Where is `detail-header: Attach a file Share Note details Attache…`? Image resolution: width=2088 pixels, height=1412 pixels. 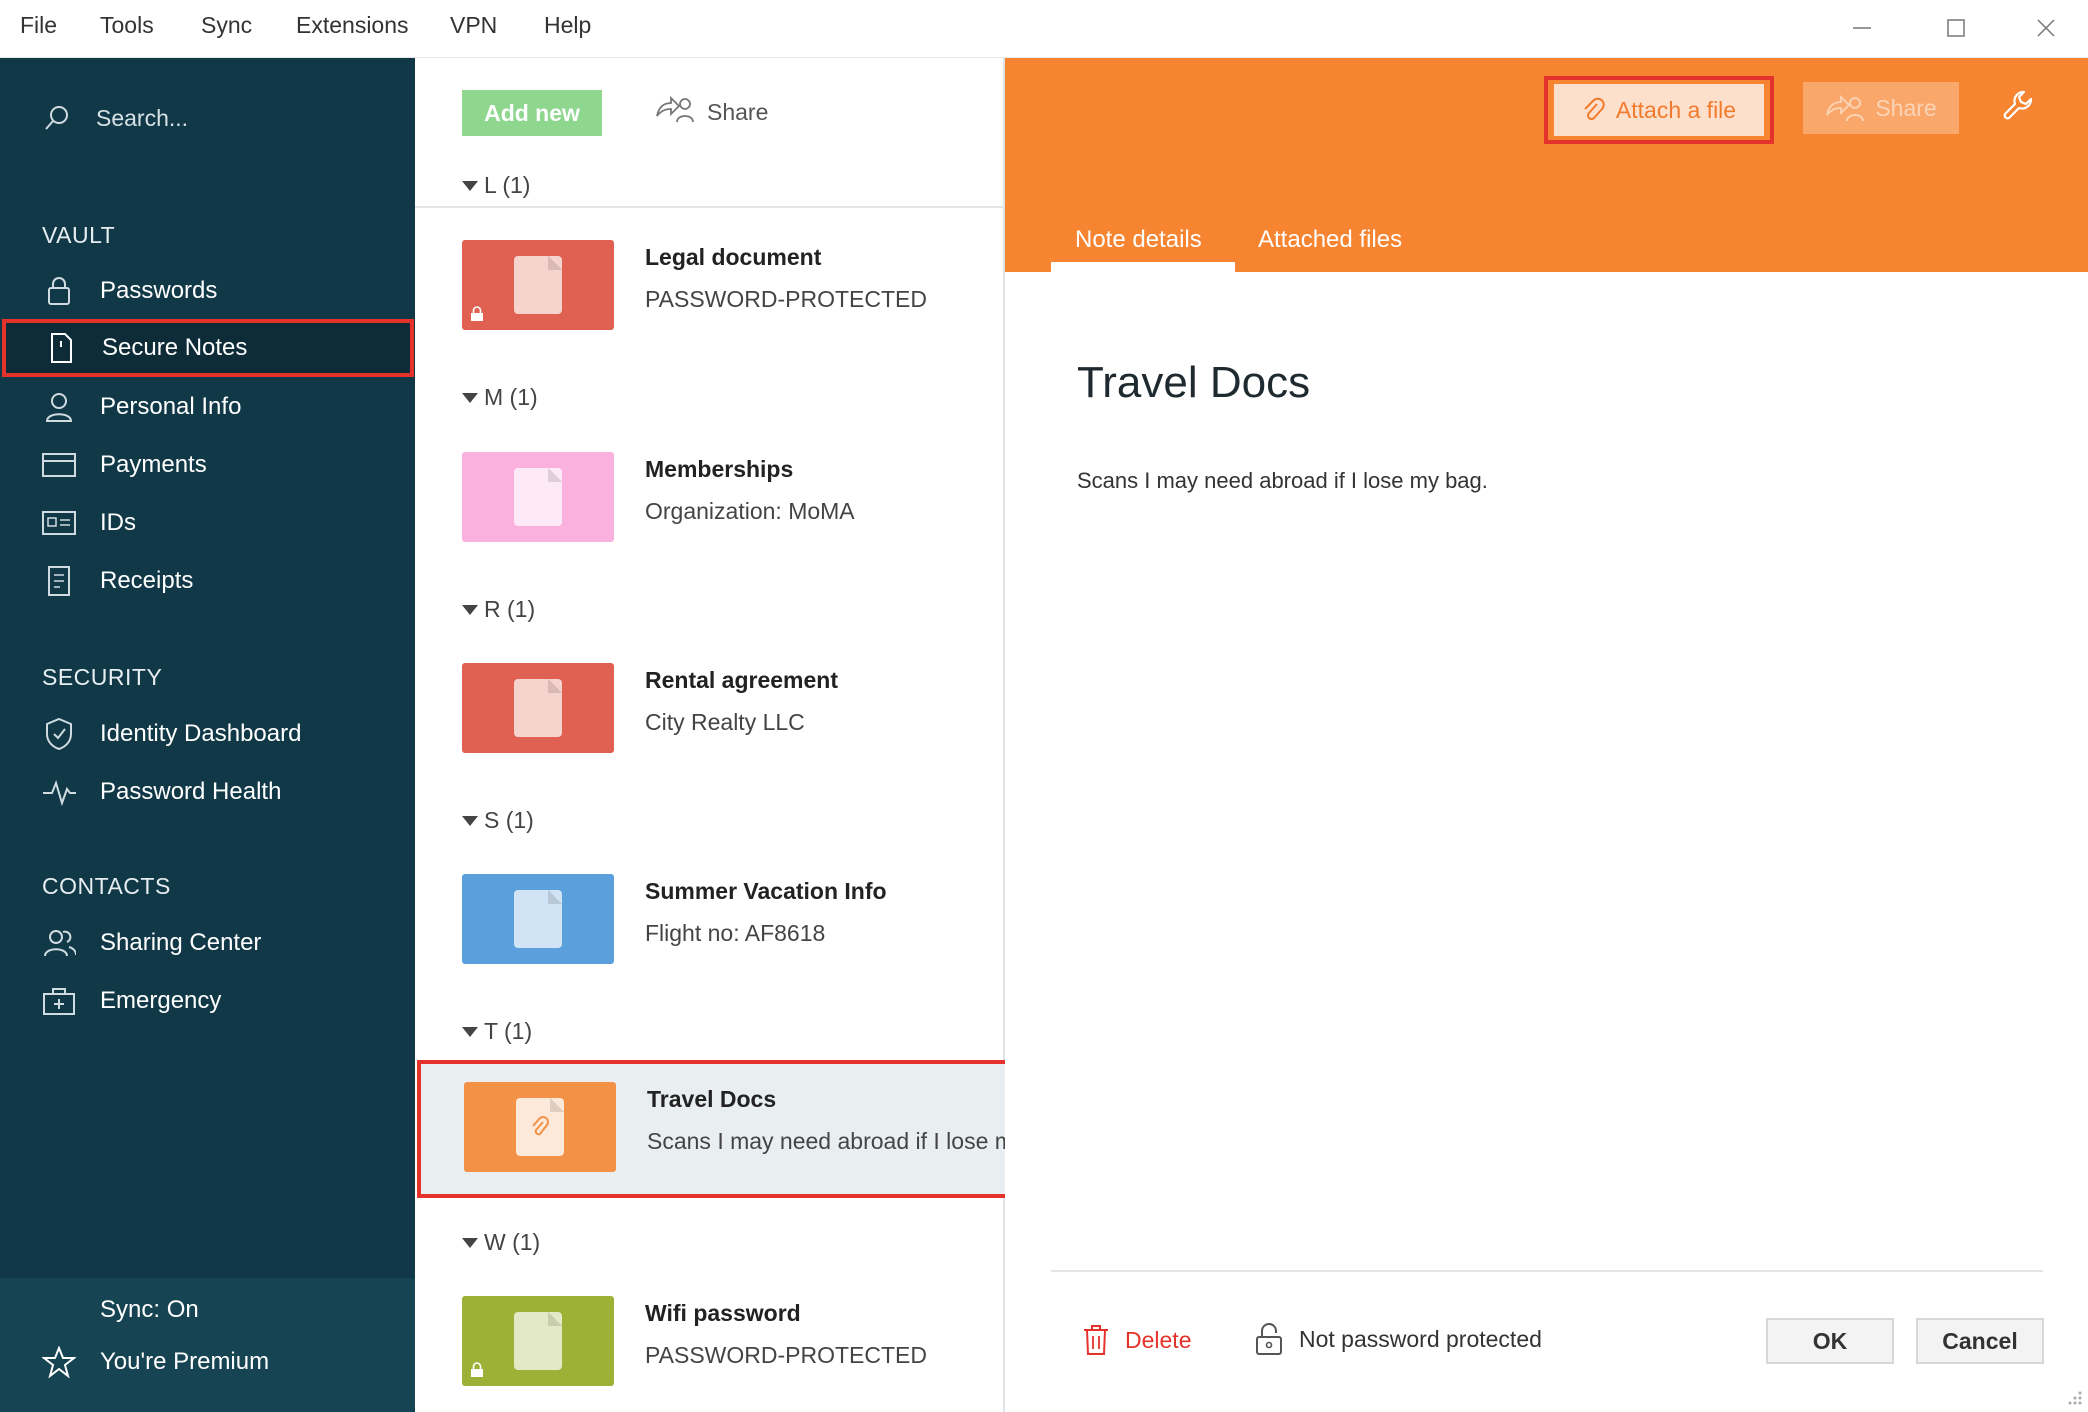 detail-header: Attach a file Share Note details Attache… is located at coordinates (1546, 165).